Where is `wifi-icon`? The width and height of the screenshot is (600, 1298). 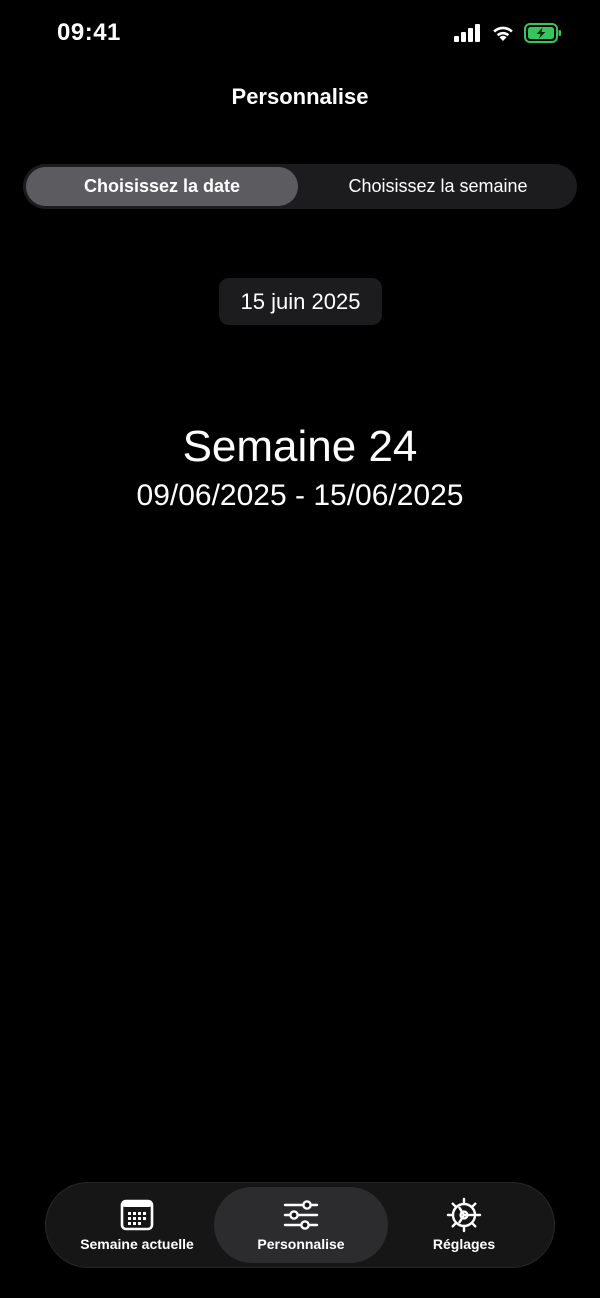 wifi-icon is located at coordinates (503, 35).